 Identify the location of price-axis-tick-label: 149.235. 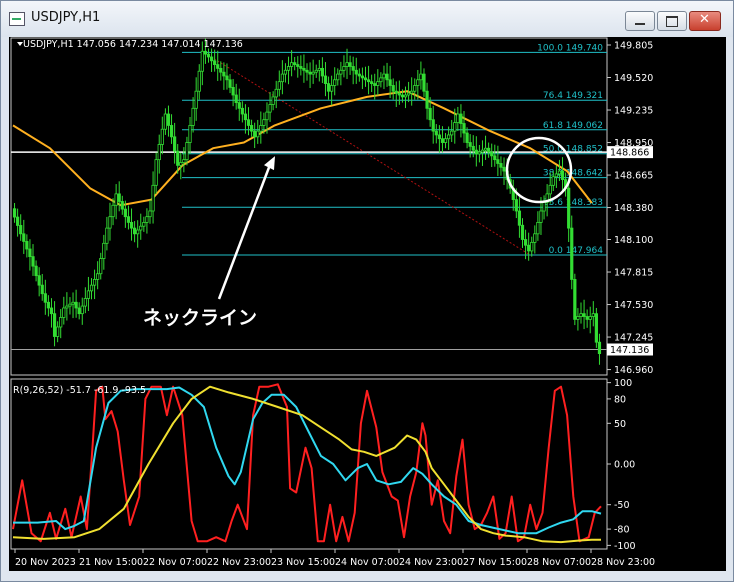
(633, 111).